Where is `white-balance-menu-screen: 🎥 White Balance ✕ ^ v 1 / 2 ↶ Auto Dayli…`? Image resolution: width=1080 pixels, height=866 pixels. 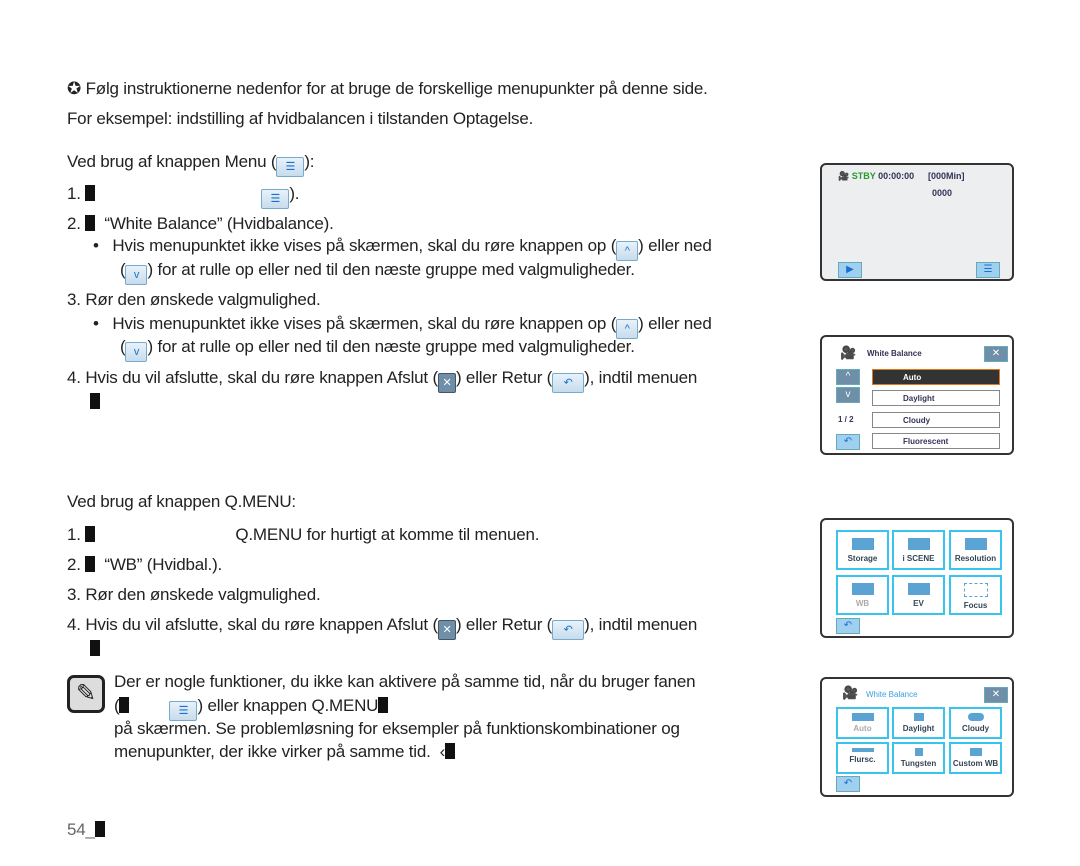
white-balance-menu-screen: 🎥 White Balance ✕ ^ v 1 / 2 ↶ Auto Dayli… is located at coordinates (917, 395).